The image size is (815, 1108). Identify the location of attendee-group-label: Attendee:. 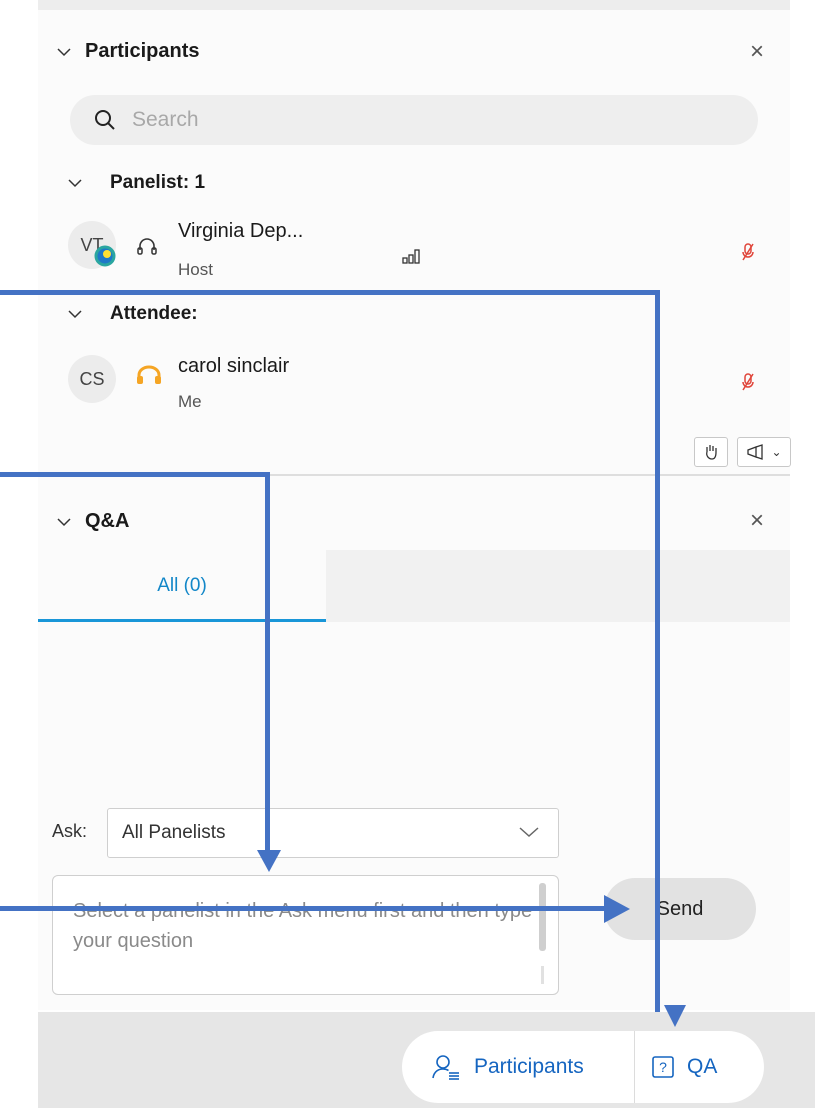
(154, 313).